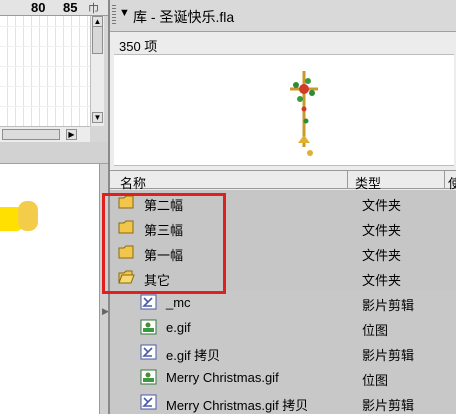  What do you see at coordinates (97, 117) in the screenshot?
I see `scroll-down-arrow-icon: ▼` at bounding box center [97, 117].